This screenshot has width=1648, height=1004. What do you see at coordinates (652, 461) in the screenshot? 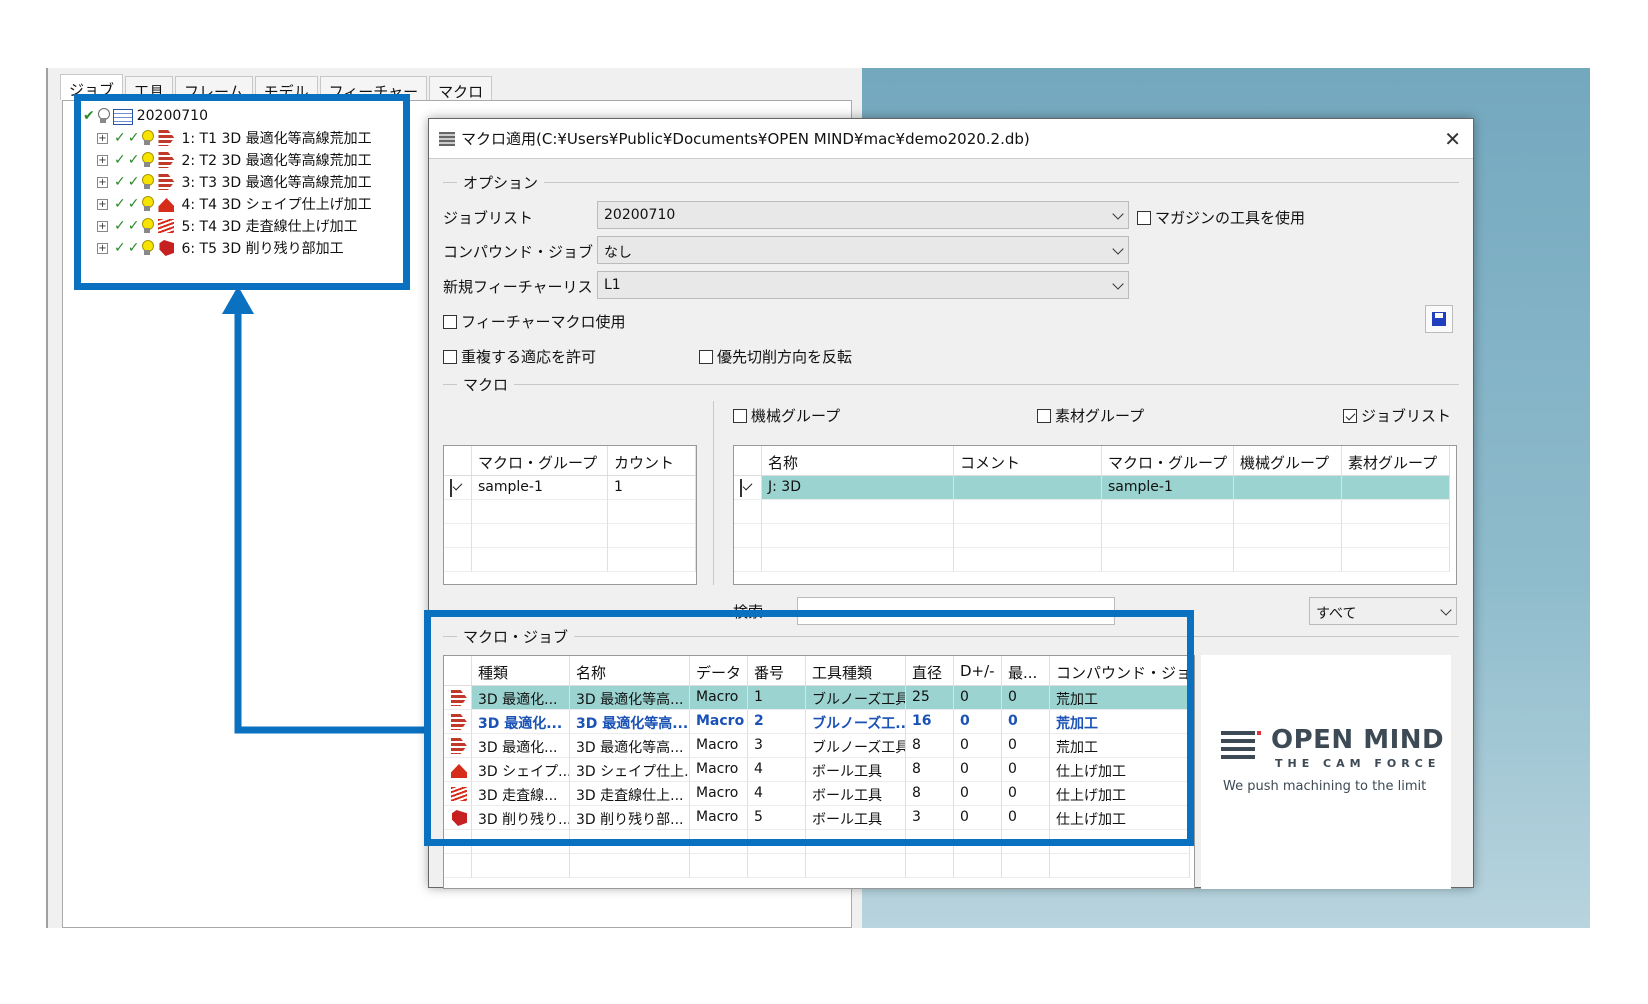
I see `column-header: カウント` at bounding box center [652, 461].